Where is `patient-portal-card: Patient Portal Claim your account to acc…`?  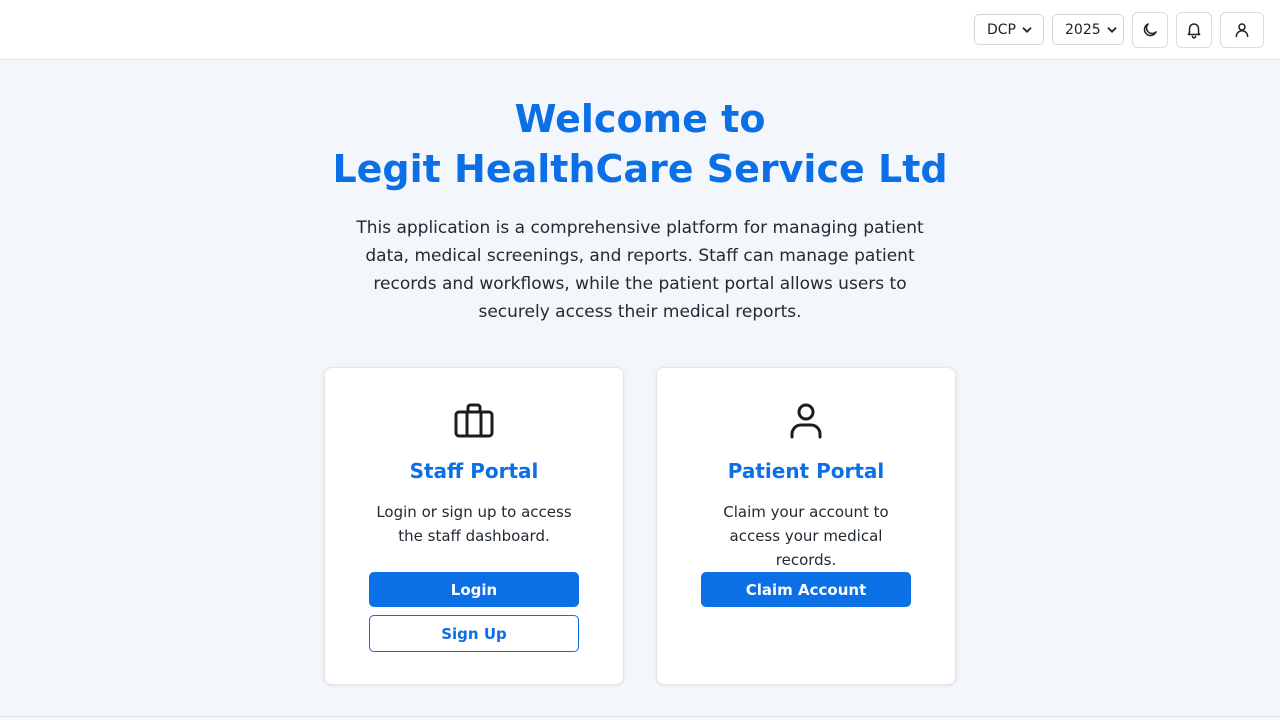
patient-portal-card: Patient Portal Claim your account to acc… is located at coordinates (806, 526).